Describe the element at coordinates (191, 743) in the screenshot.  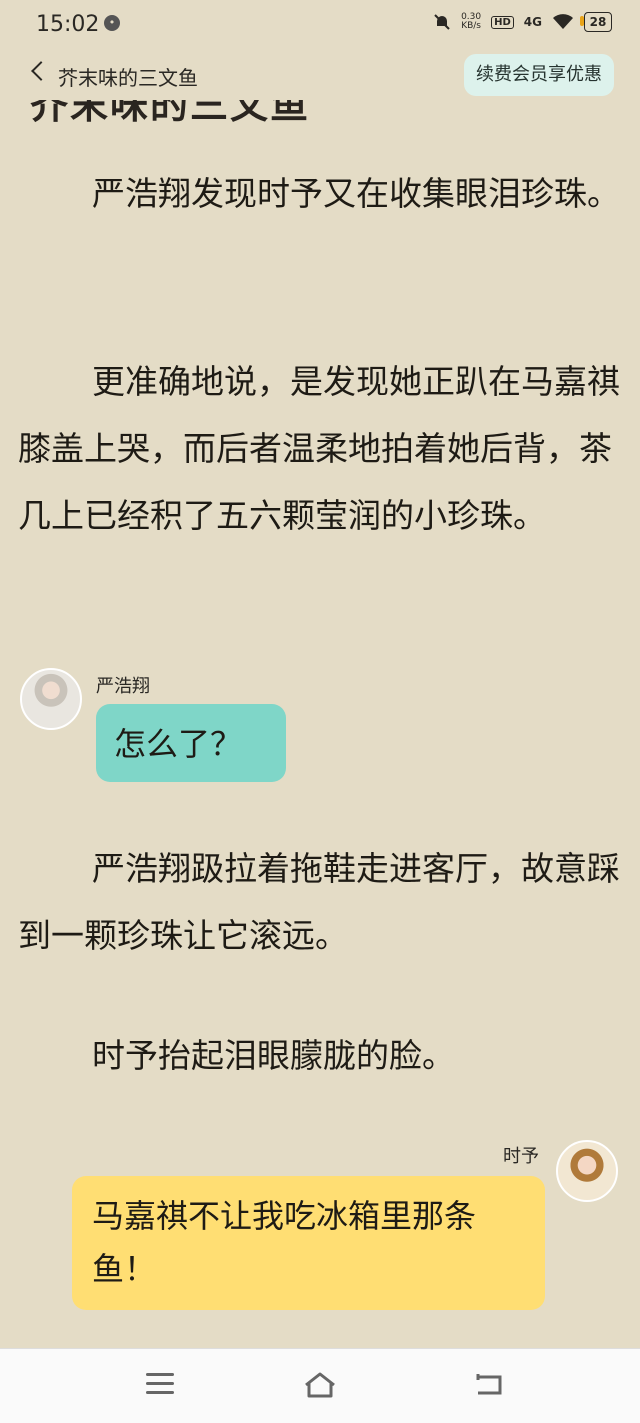
I see `chat-bubble: 怎么了？` at that location.